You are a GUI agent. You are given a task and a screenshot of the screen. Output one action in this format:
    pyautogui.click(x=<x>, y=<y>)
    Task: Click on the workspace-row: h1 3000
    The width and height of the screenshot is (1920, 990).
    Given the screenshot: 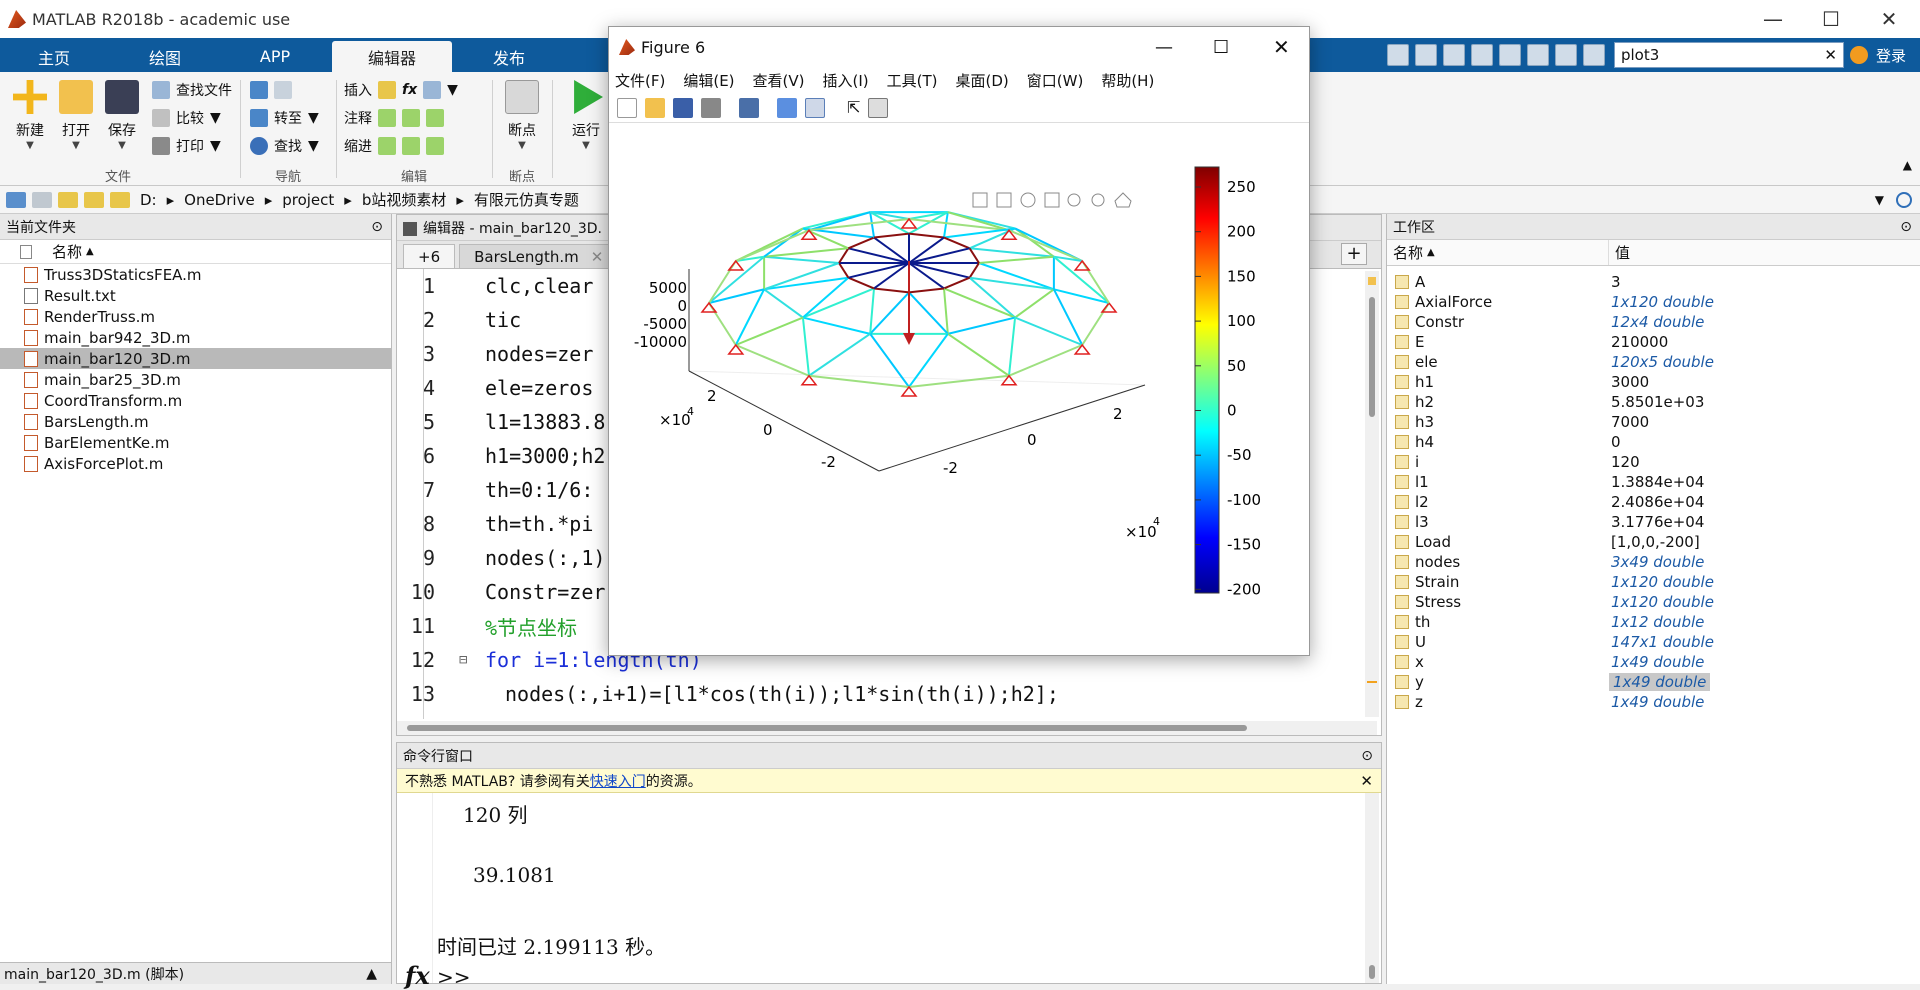 What is the action you would take?
    pyautogui.click(x=1653, y=382)
    